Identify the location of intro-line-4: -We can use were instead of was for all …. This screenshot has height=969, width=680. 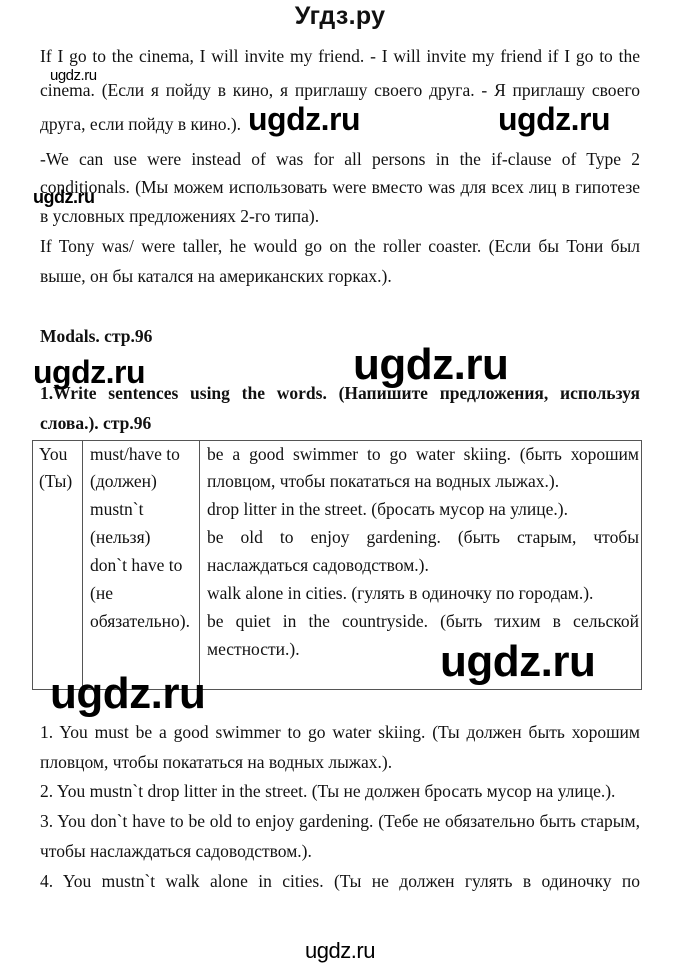
(340, 159).